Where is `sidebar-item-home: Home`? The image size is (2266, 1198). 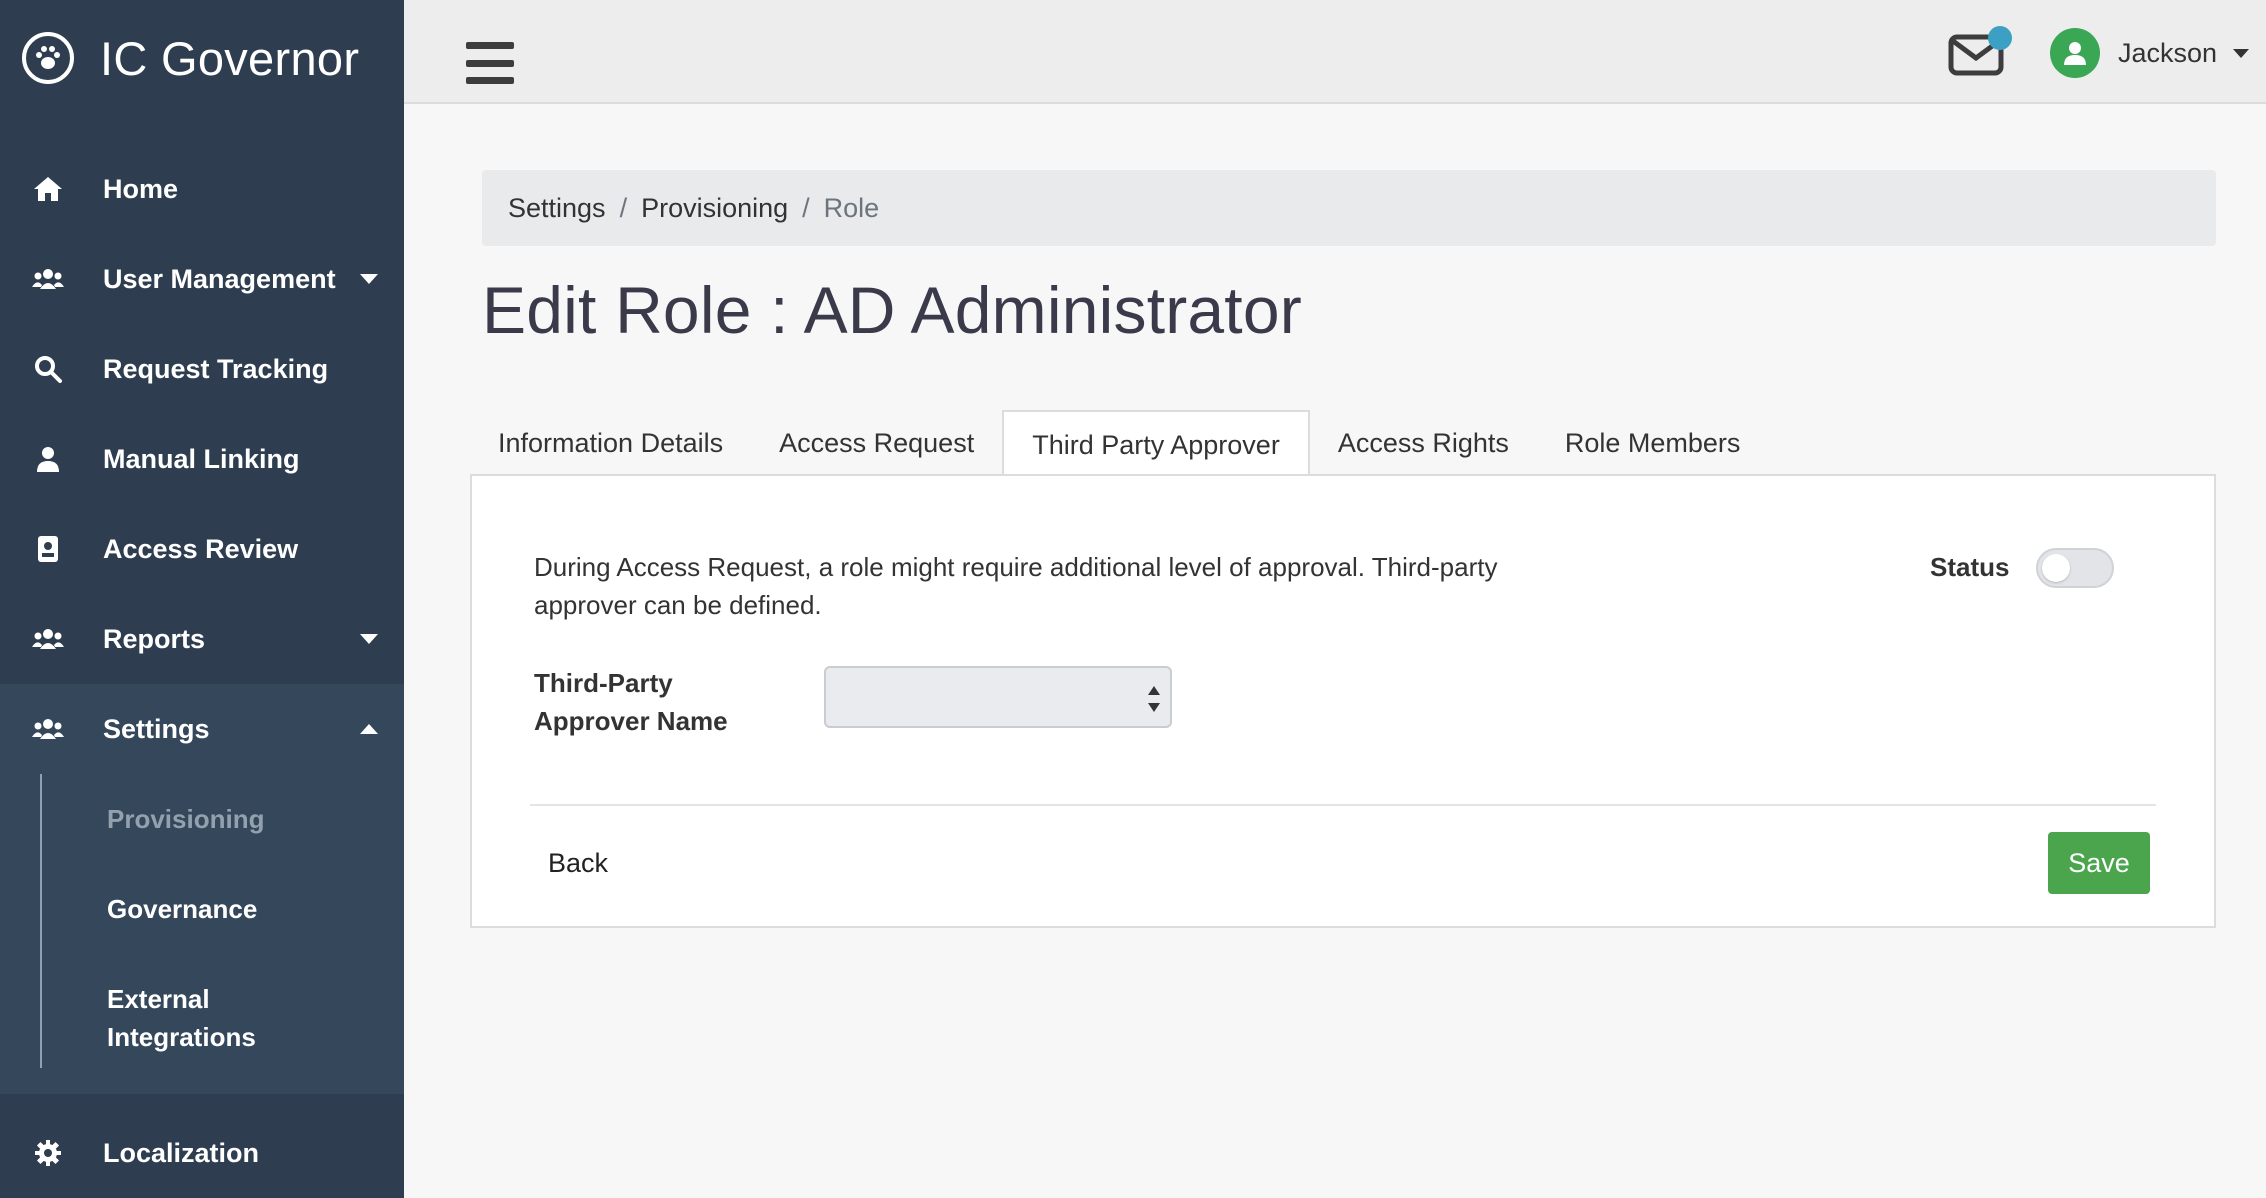
sidebar-item-home: Home is located at coordinates (202, 189).